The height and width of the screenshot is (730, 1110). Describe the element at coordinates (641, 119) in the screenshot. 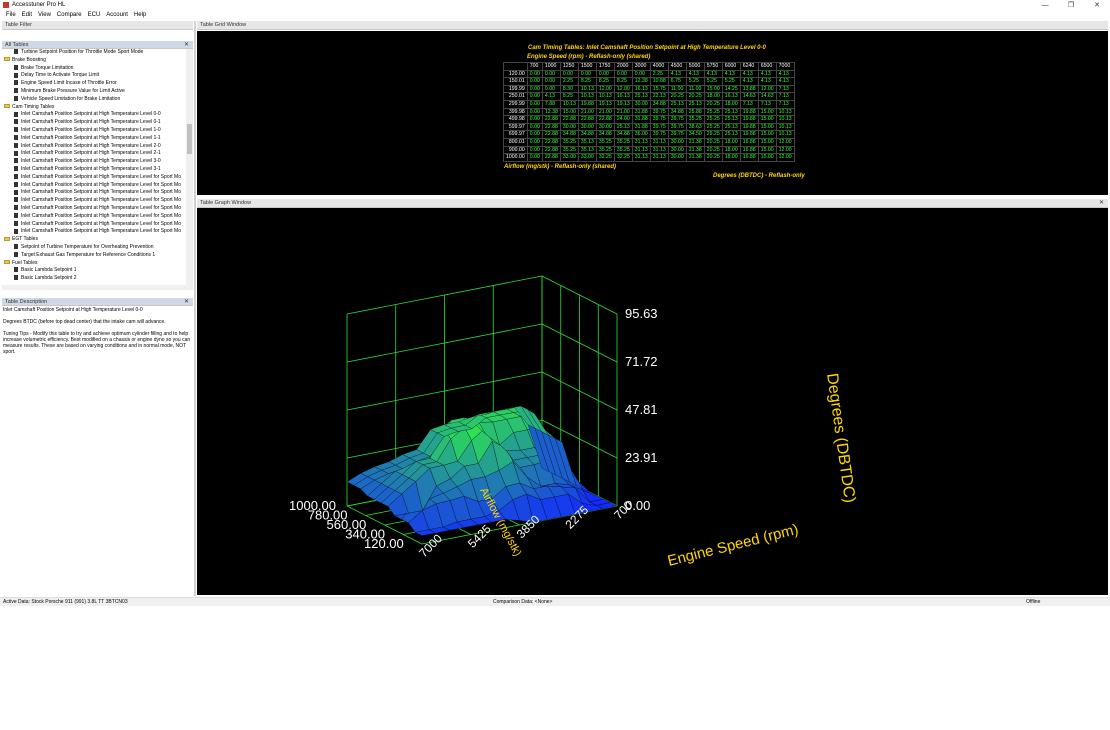

I see `grid-cell: 31.88` at that location.